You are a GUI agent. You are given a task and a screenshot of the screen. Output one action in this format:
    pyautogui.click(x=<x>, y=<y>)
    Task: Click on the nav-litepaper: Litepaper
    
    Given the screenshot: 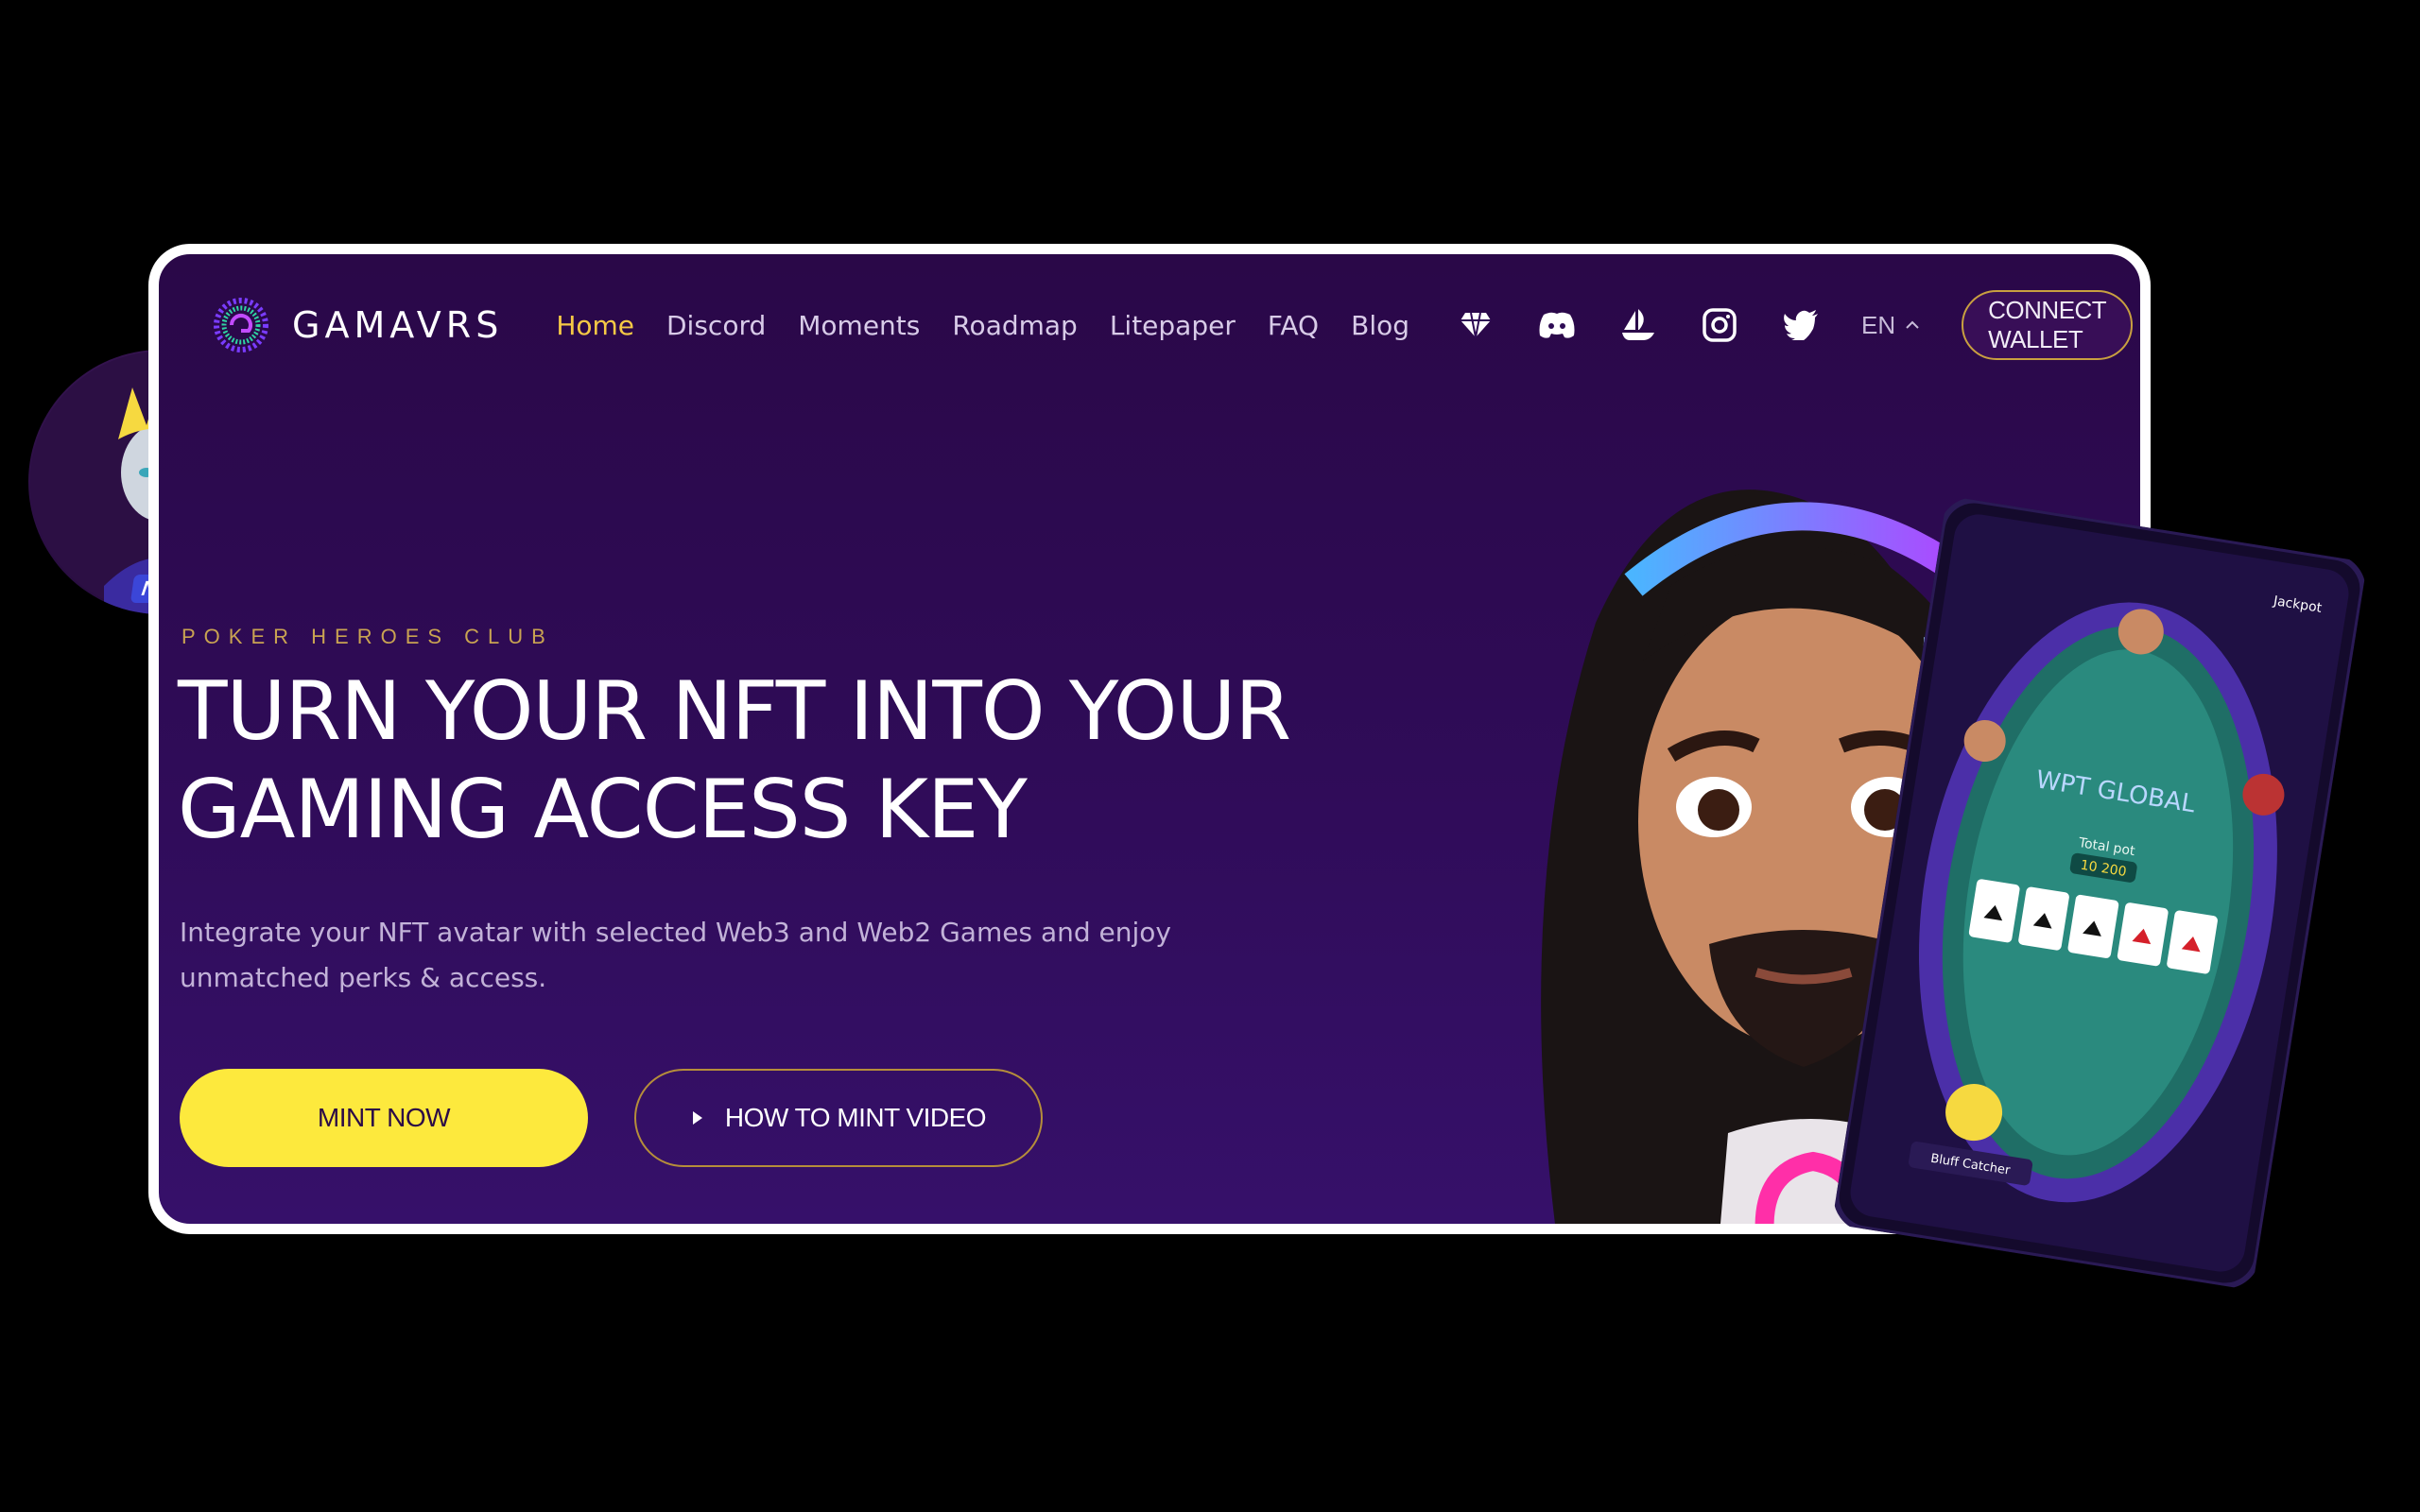 What is the action you would take?
    pyautogui.click(x=1173, y=325)
    